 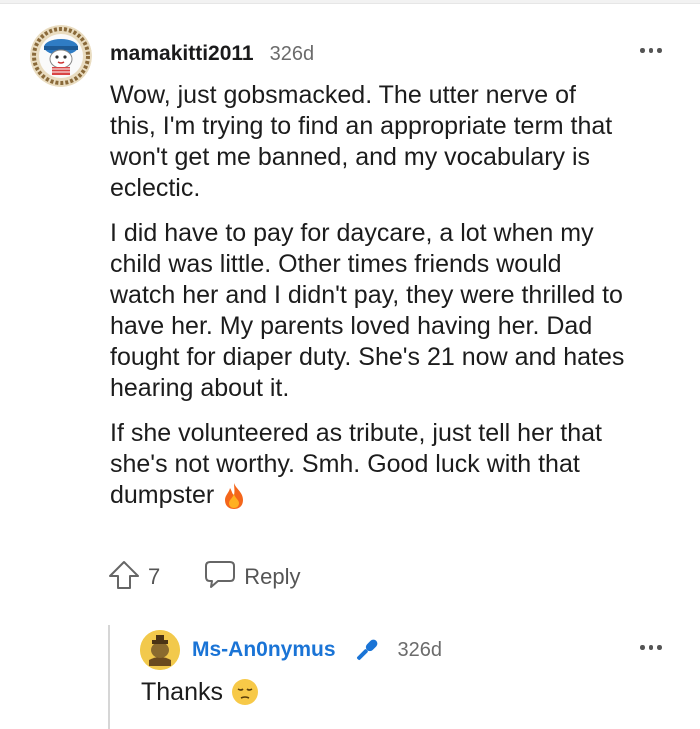 What do you see at coordinates (264, 650) in the screenshot?
I see `reply-username: Ms-An0nymus` at bounding box center [264, 650].